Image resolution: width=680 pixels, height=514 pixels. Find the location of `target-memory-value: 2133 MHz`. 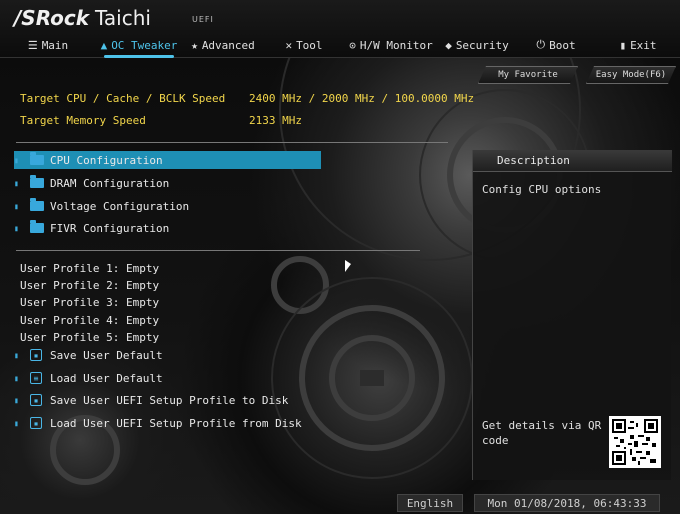

target-memory-value: 2133 MHz is located at coordinates (275, 120).